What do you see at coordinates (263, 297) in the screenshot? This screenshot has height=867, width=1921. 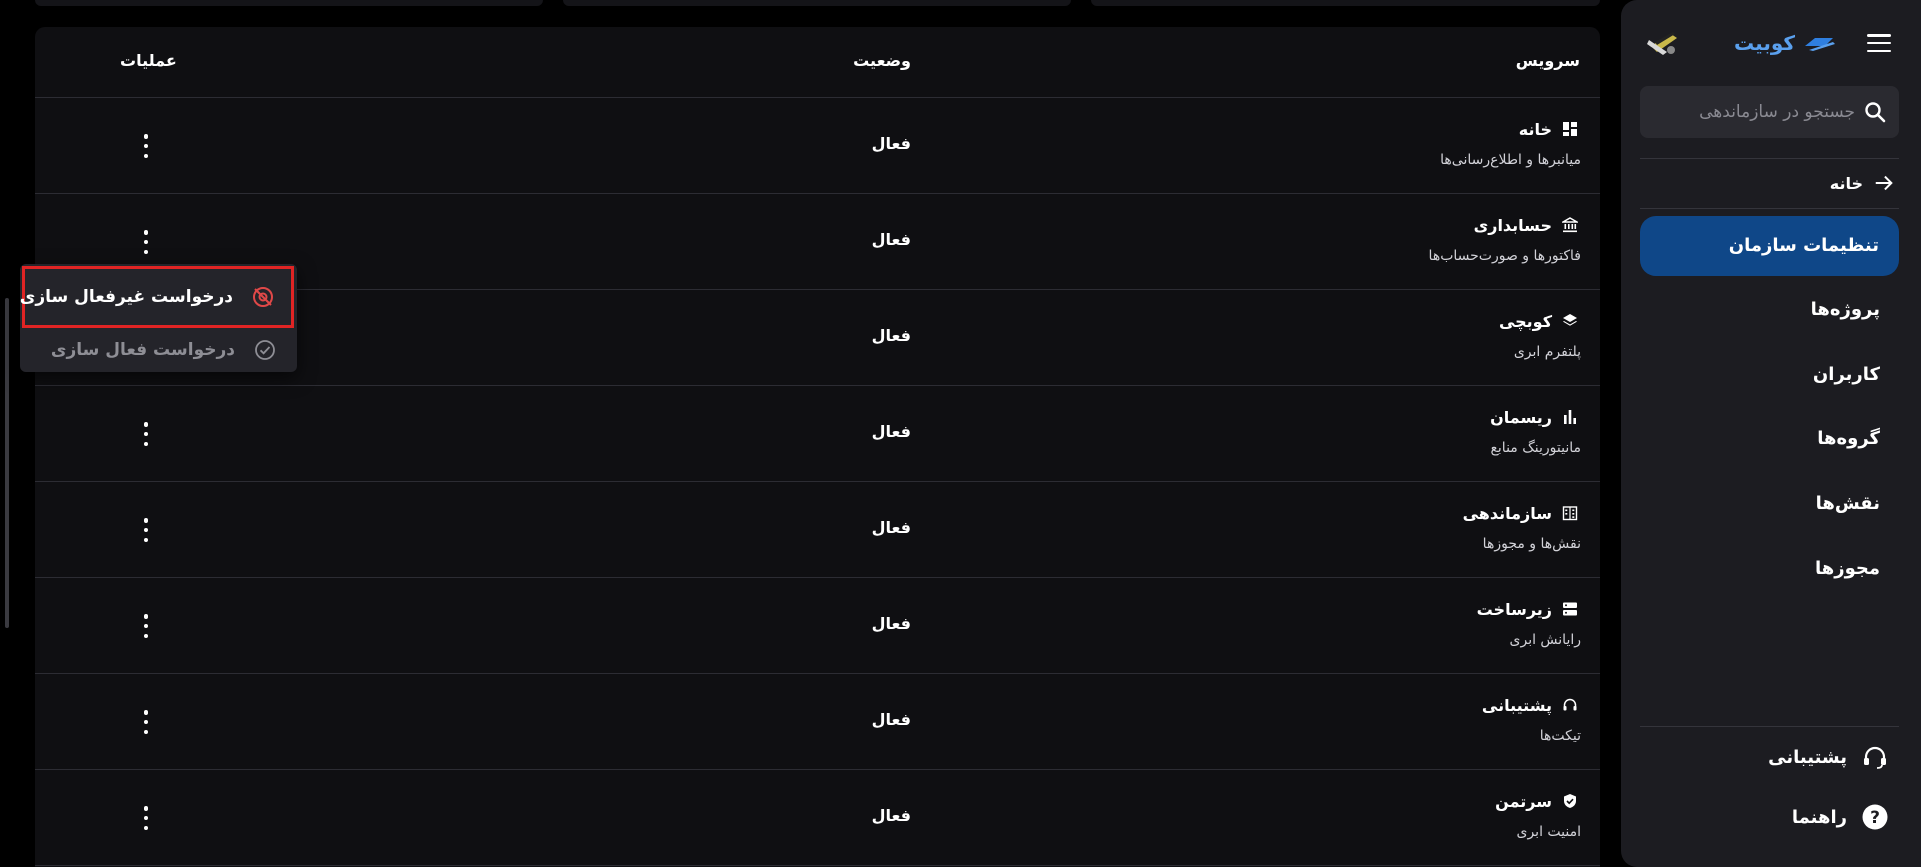 I see `disabled-circle-icon` at bounding box center [263, 297].